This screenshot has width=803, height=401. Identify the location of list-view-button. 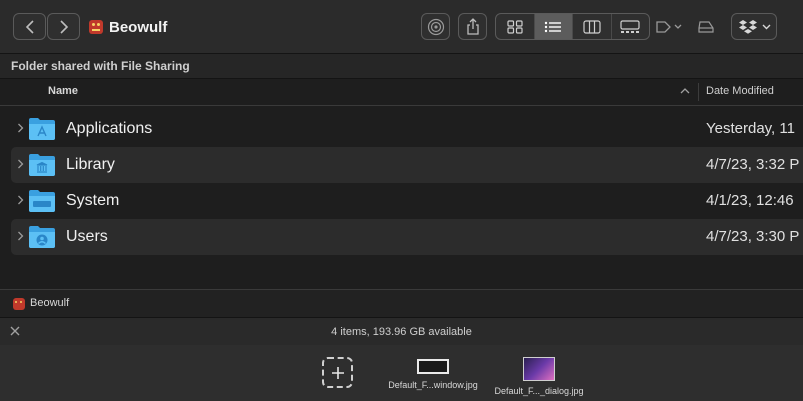
(553, 26).